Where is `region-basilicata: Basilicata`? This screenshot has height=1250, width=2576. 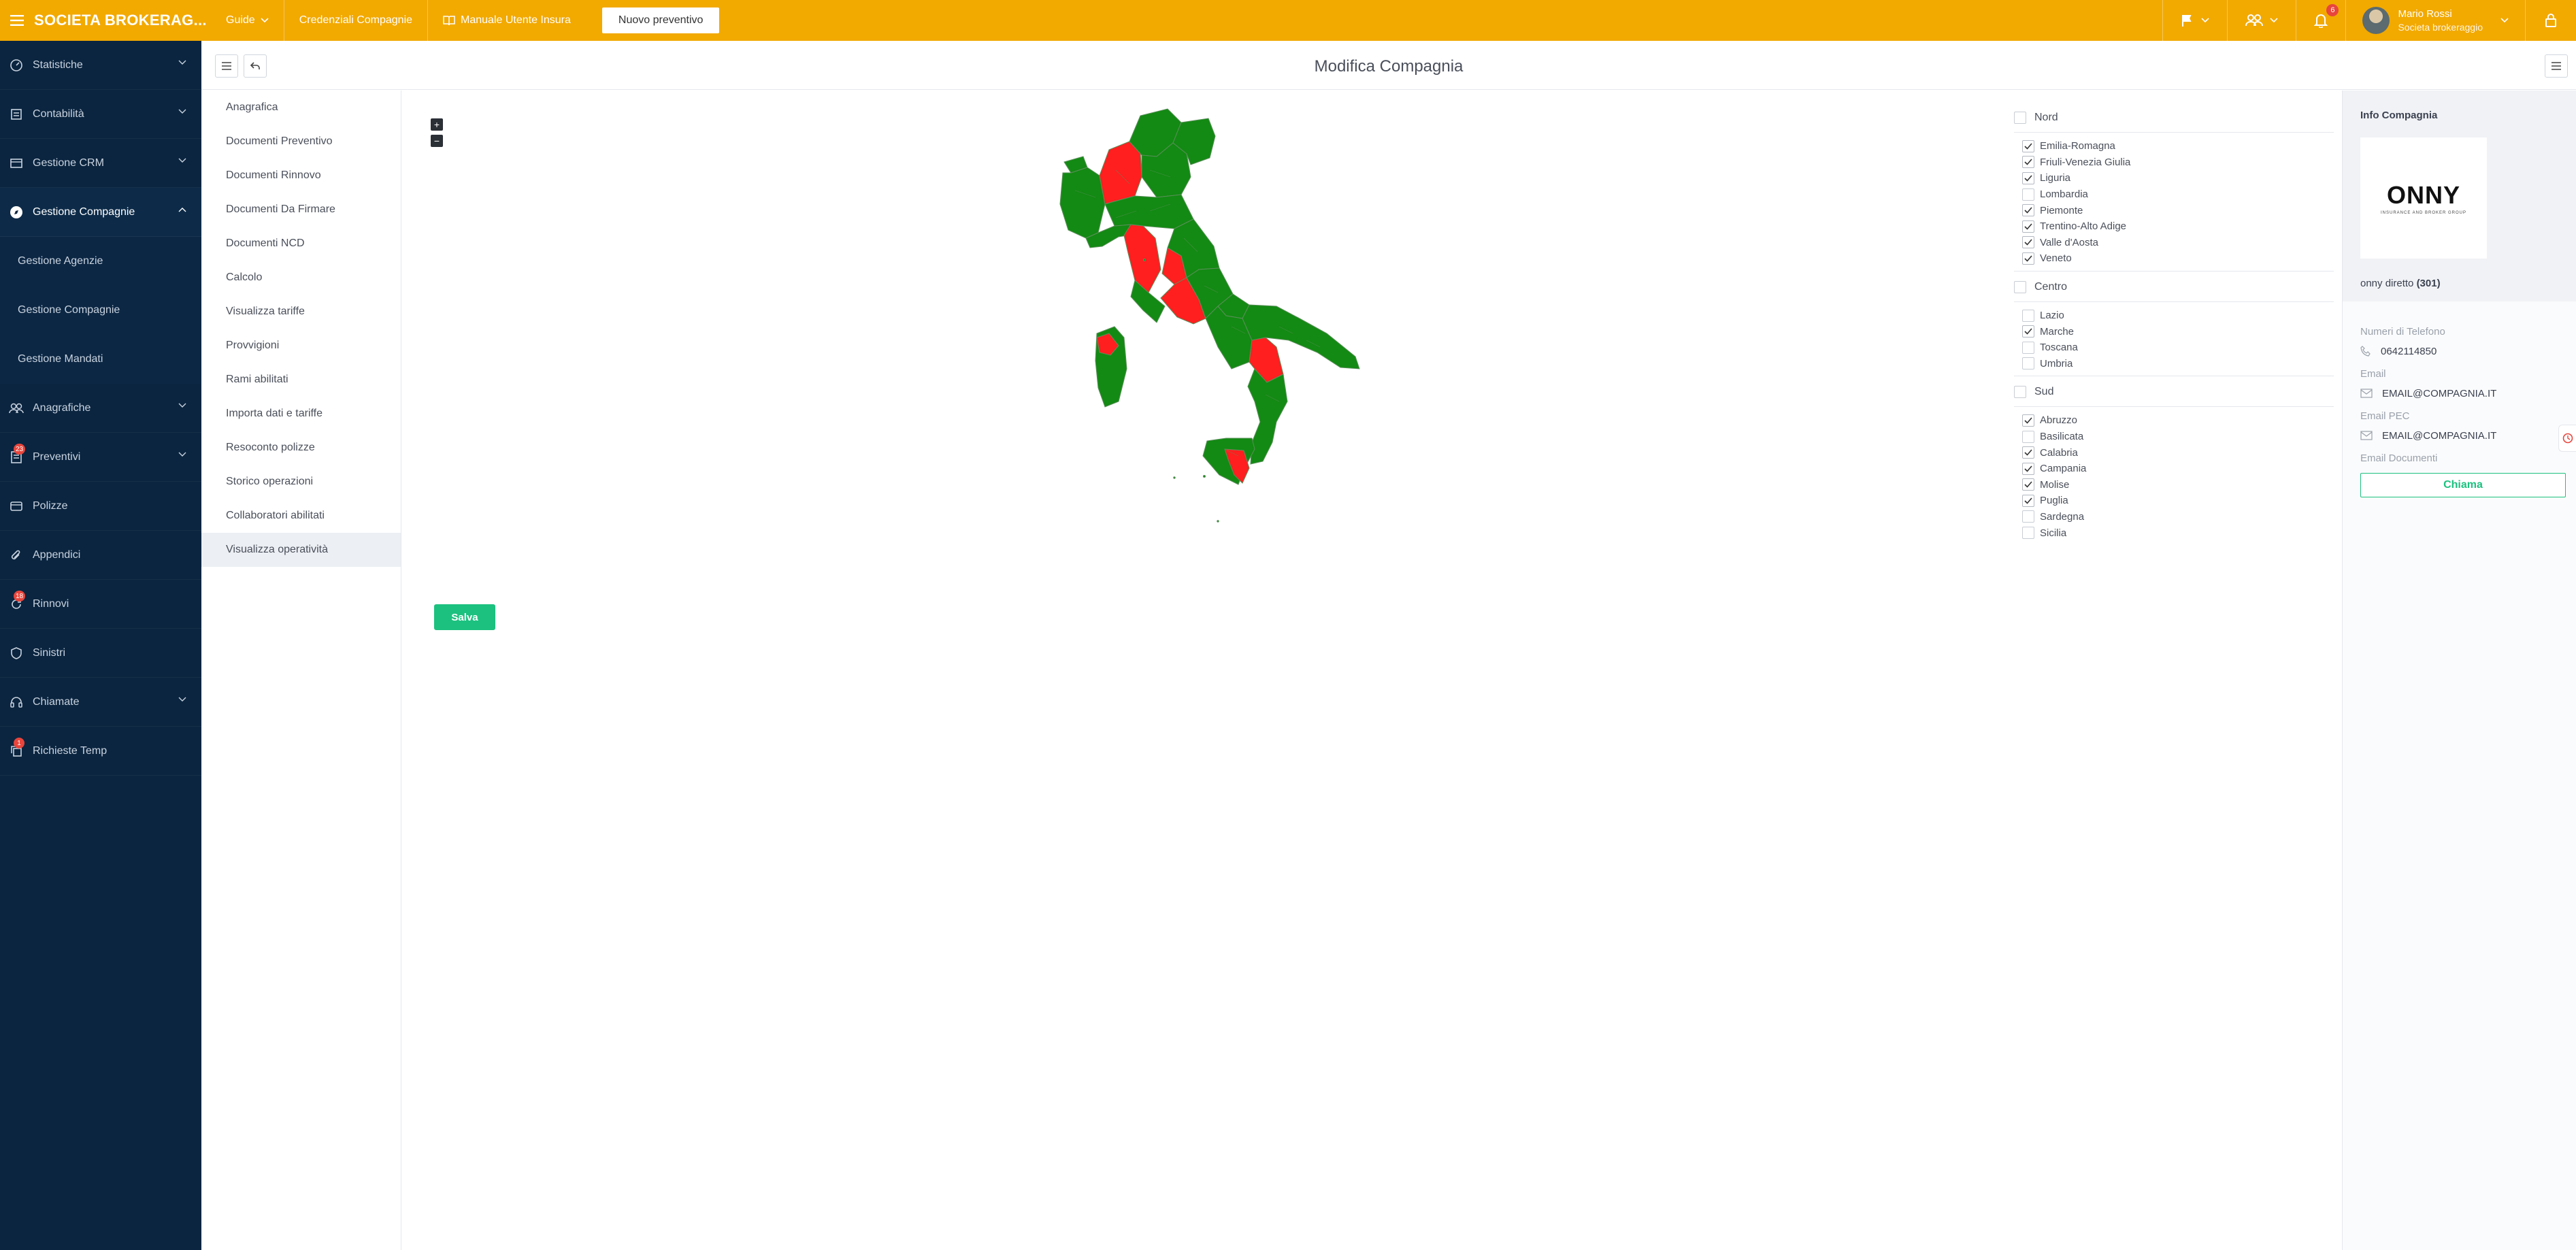 region-basilicata: Basilicata is located at coordinates (2174, 437).